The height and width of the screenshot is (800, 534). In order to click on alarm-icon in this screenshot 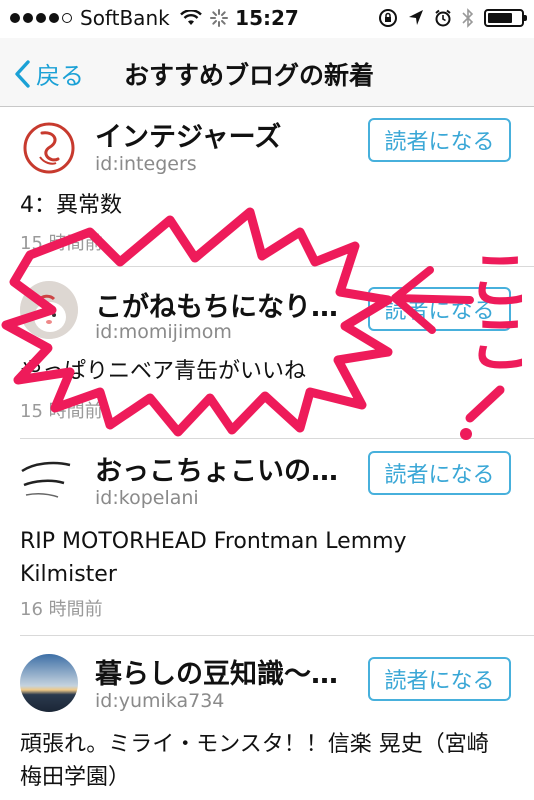, I will do `click(443, 18)`.